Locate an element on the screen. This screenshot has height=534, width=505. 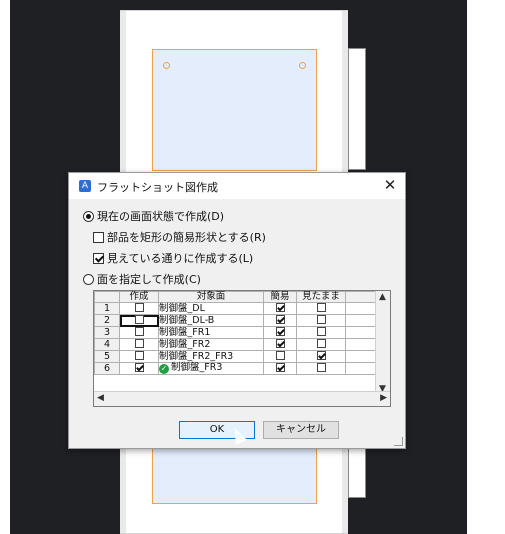
option-specify-face: 面を指定して作成(C) is located at coordinates (142, 279).